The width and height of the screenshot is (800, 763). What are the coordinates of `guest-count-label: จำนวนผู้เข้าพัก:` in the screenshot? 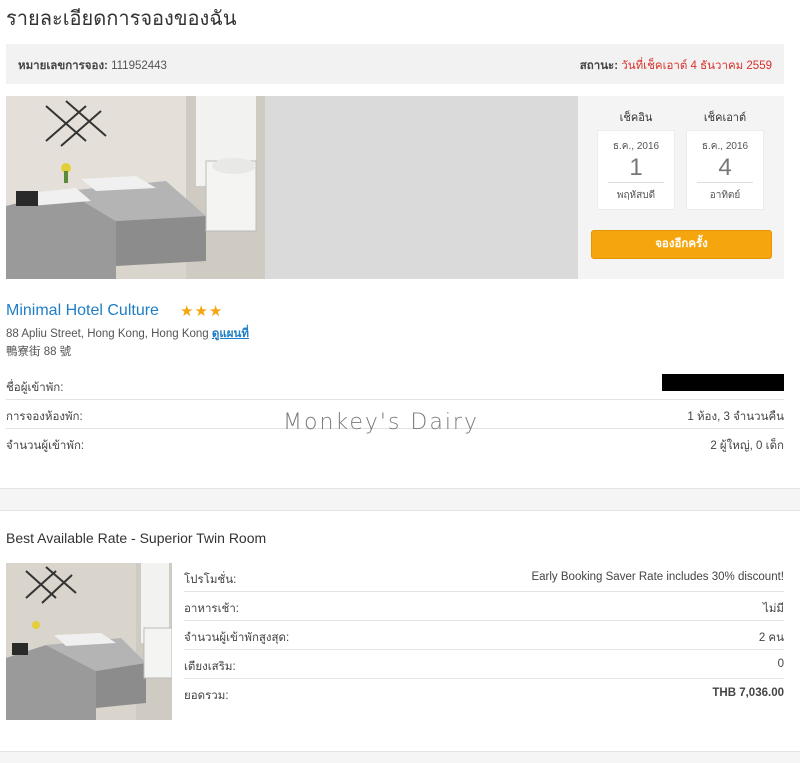 It's located at (45, 446).